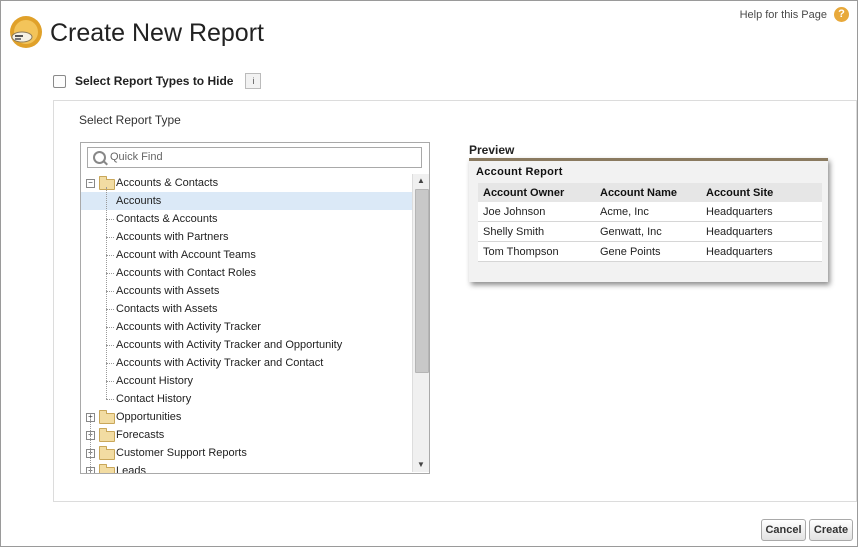 The image size is (858, 547). I want to click on tree-item: Account History, so click(154, 381).